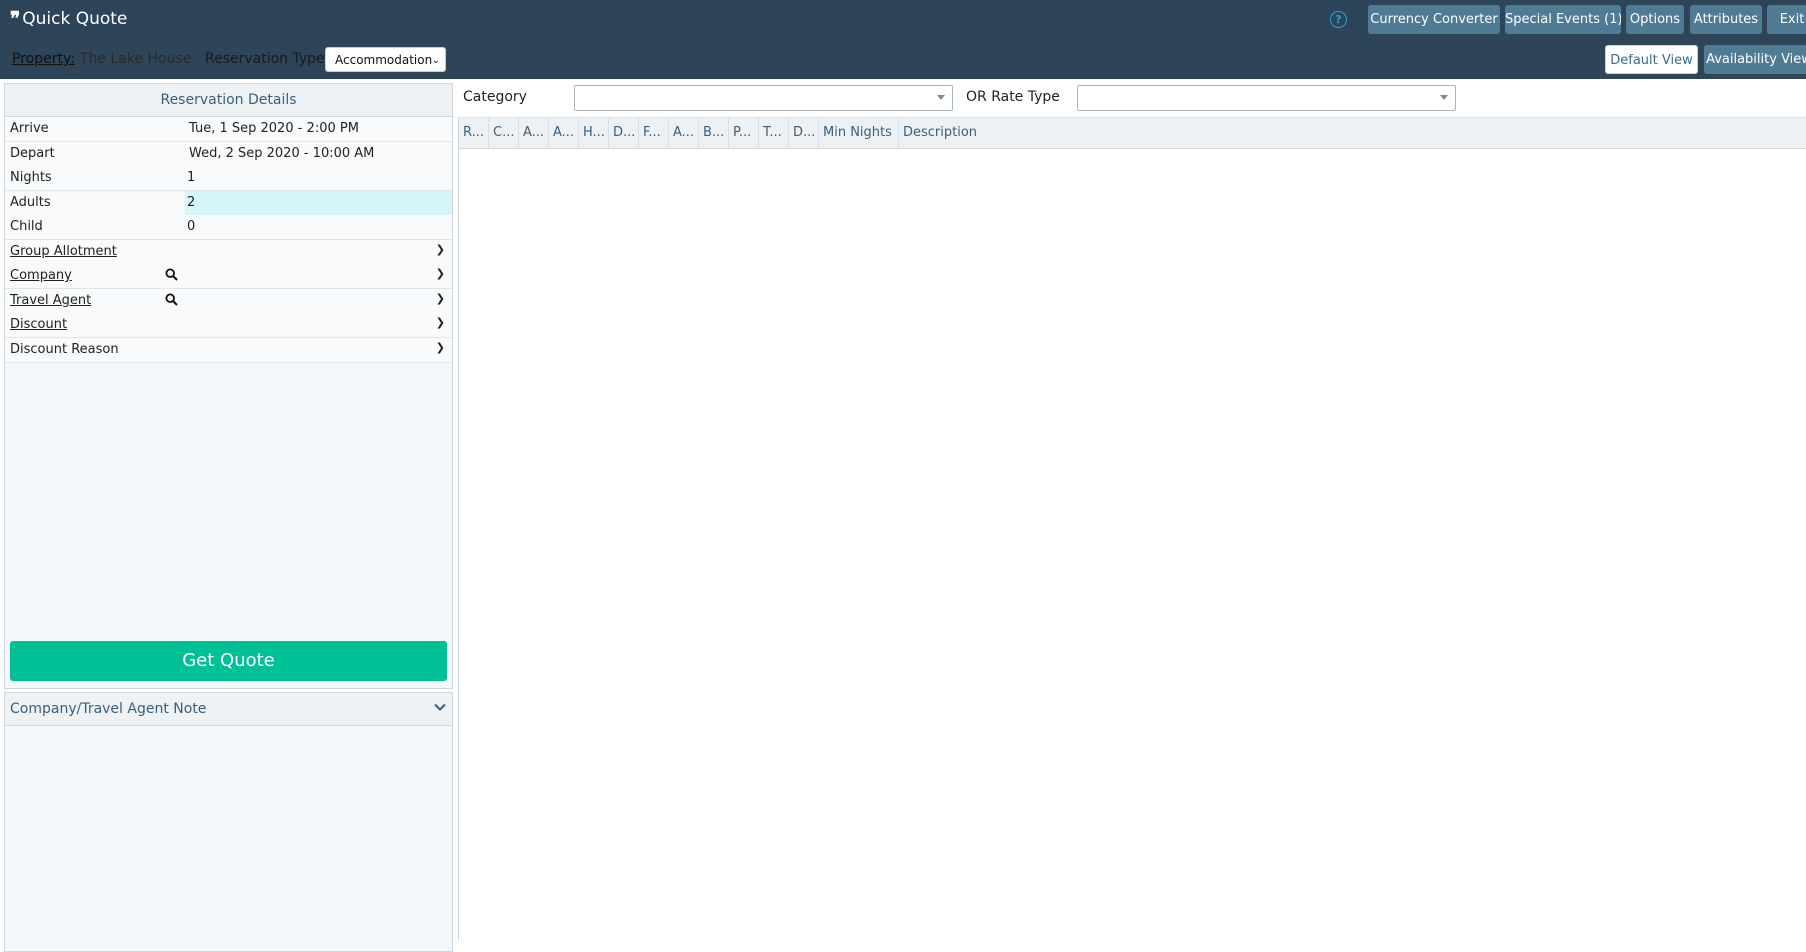 The width and height of the screenshot is (1806, 952). I want to click on reservation-type-value: Accommodation, so click(384, 60).